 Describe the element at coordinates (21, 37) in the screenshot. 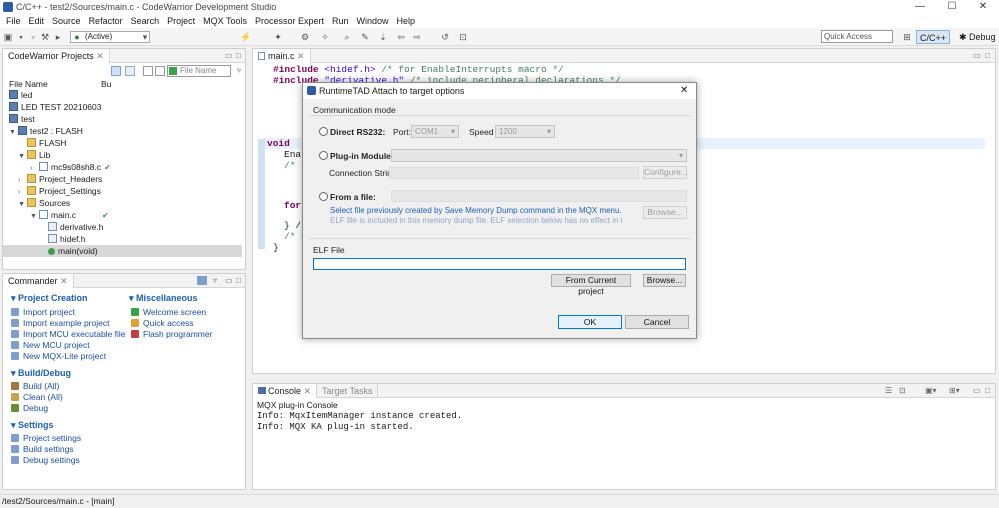

I see `save-icon: ▪` at that location.